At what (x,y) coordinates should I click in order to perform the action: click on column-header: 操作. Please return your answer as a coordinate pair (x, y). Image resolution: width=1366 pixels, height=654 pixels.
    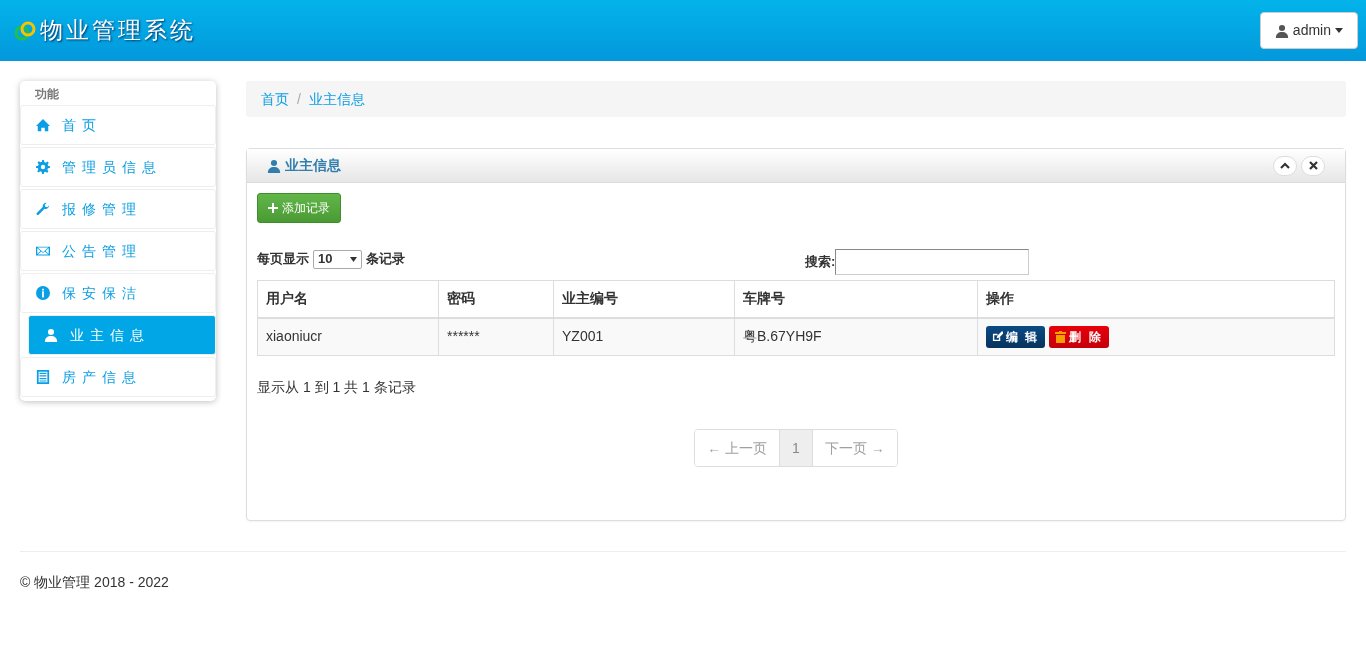
    Looking at the image, I should click on (1156, 299).